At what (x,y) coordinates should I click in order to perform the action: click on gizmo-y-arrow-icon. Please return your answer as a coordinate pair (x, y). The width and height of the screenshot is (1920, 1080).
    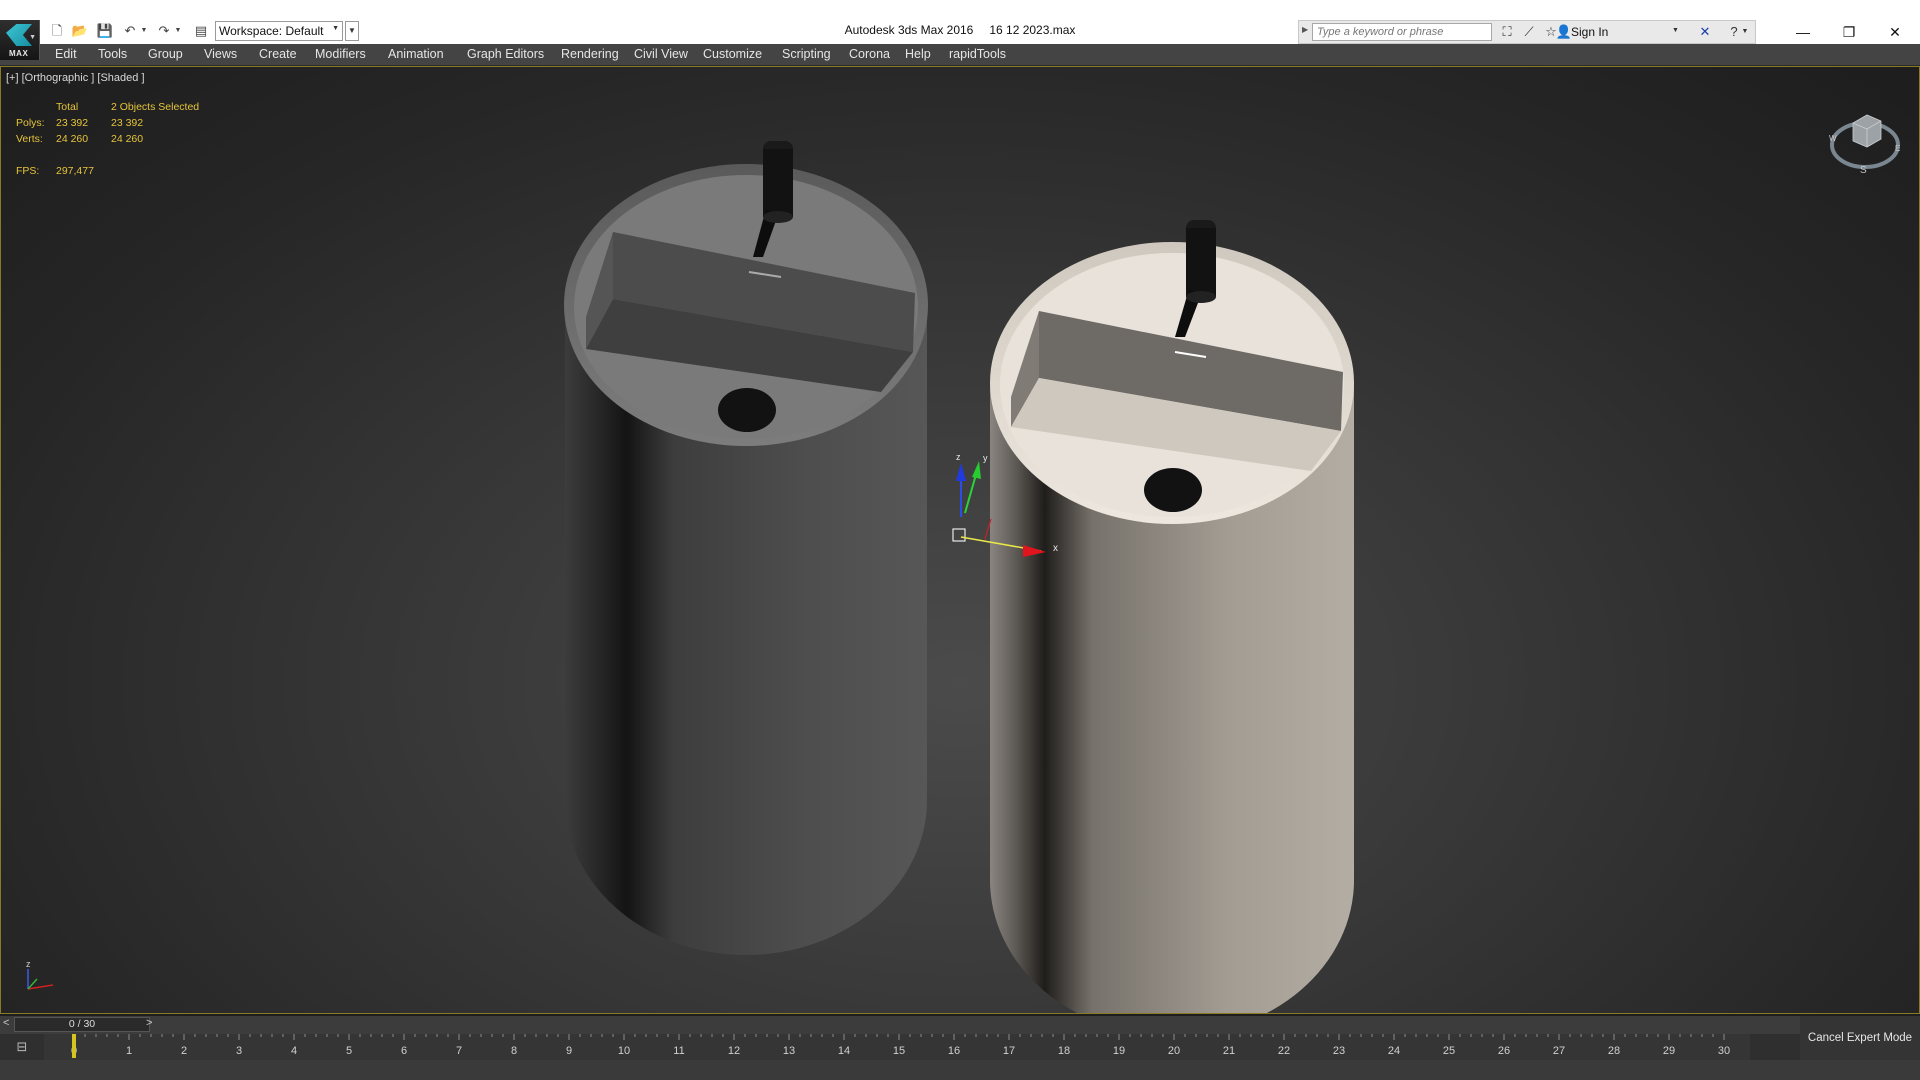
    Looking at the image, I should click on (976, 470).